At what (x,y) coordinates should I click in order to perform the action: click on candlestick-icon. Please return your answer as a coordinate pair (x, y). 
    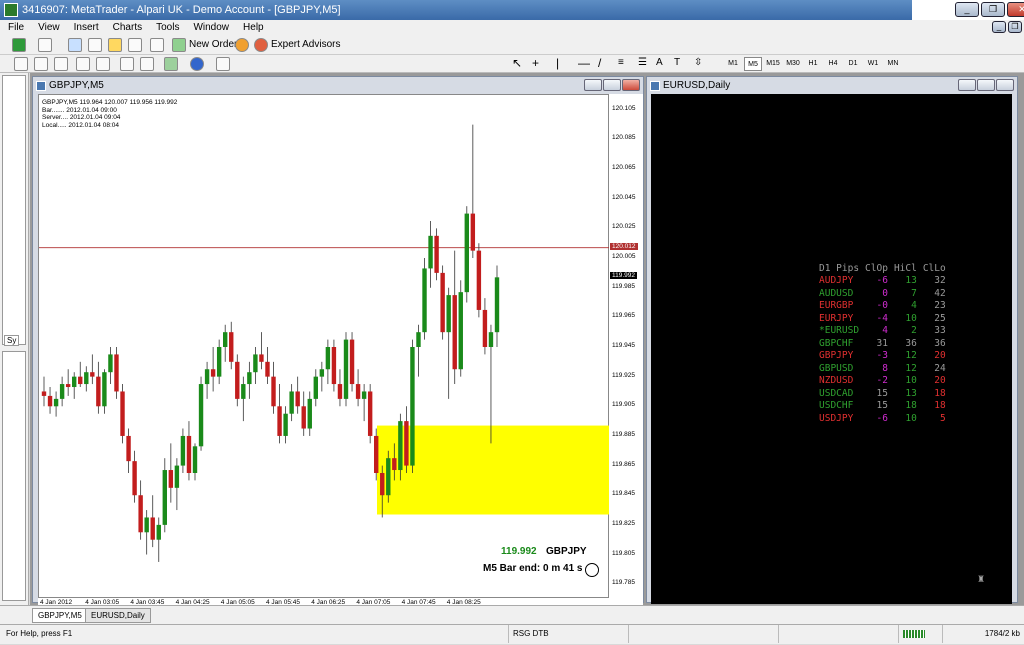
    Looking at the image, I should click on (41, 64).